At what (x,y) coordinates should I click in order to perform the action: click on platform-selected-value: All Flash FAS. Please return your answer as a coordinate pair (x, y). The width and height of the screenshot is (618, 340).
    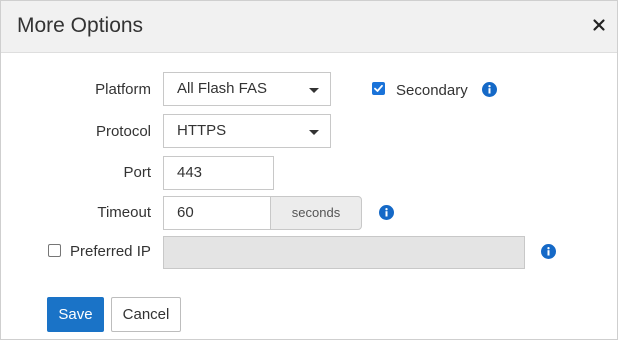
    Looking at the image, I should click on (222, 88).